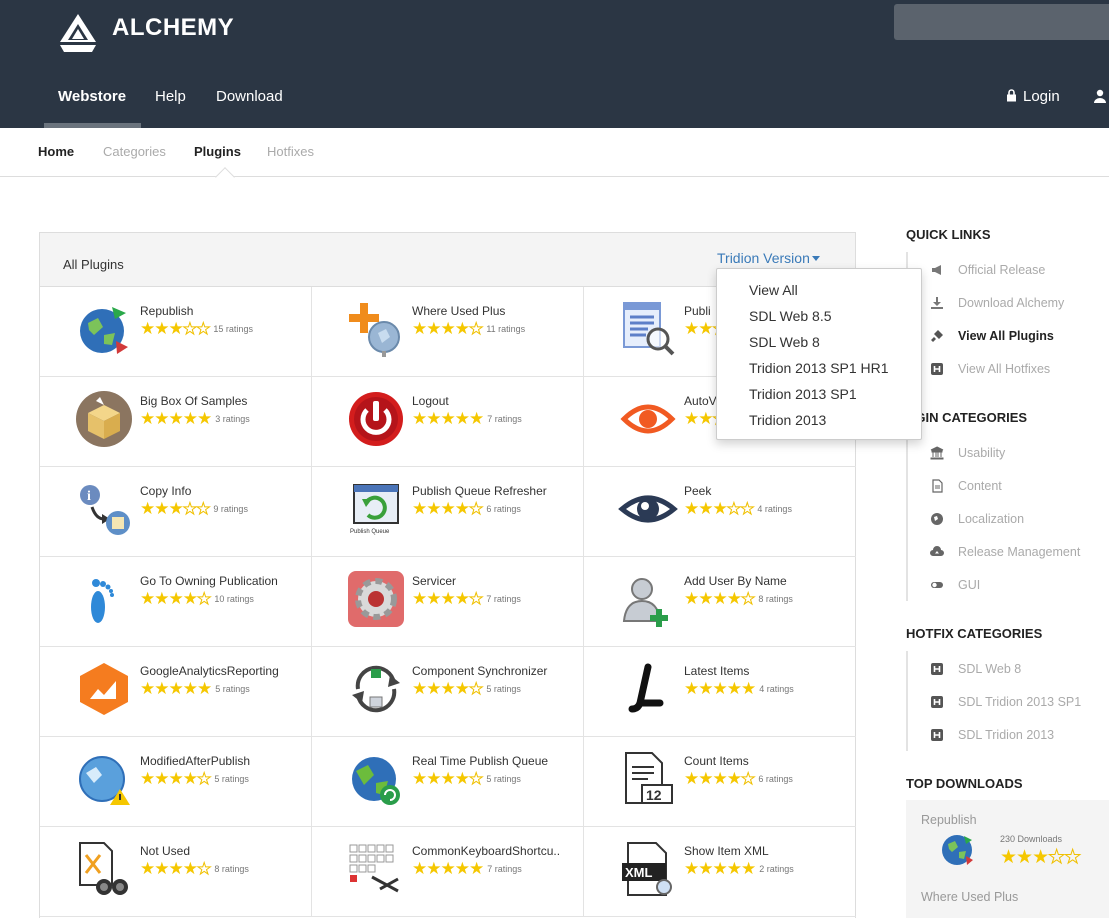 This screenshot has height=918, width=1109. What do you see at coordinates (376, 689) in the screenshot?
I see `sync-icon` at bounding box center [376, 689].